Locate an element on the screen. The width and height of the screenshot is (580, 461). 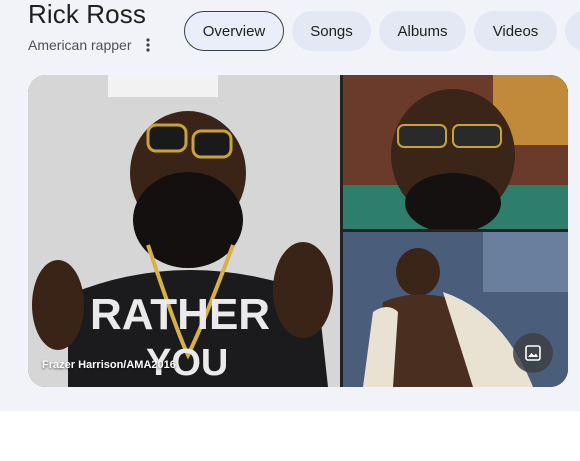
entity-title: Rick Ross is located at coordinates (87, 14).